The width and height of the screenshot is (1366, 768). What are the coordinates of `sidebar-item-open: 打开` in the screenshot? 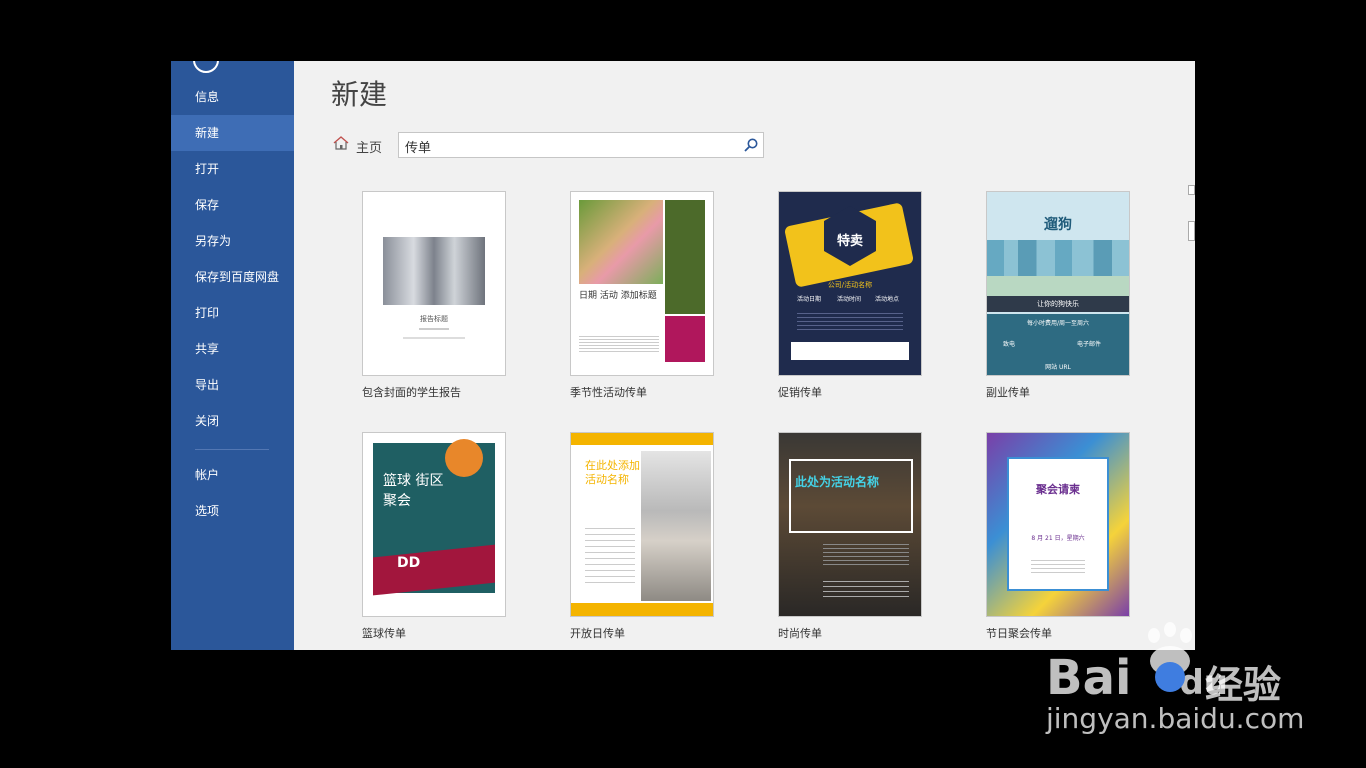 It's located at (232, 169).